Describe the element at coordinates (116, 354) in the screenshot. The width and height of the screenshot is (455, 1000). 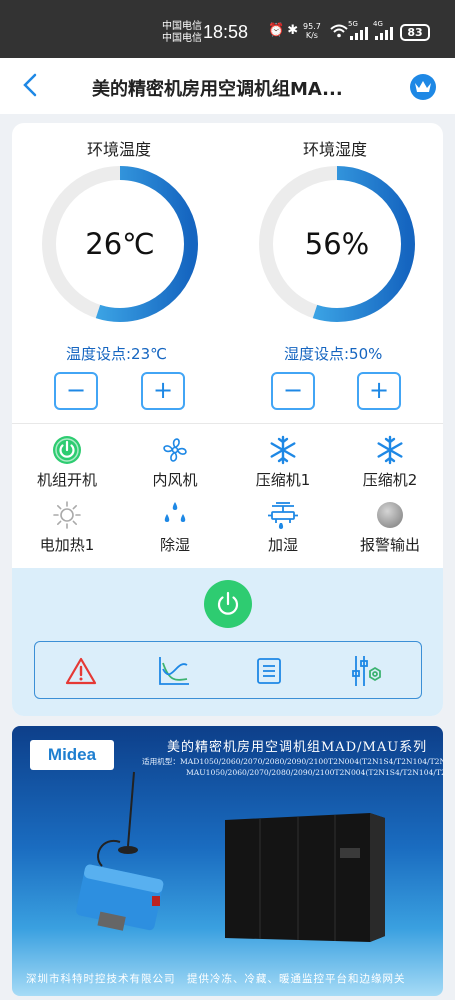
I see `temperature-setpoint: 温度设点:23℃` at that location.